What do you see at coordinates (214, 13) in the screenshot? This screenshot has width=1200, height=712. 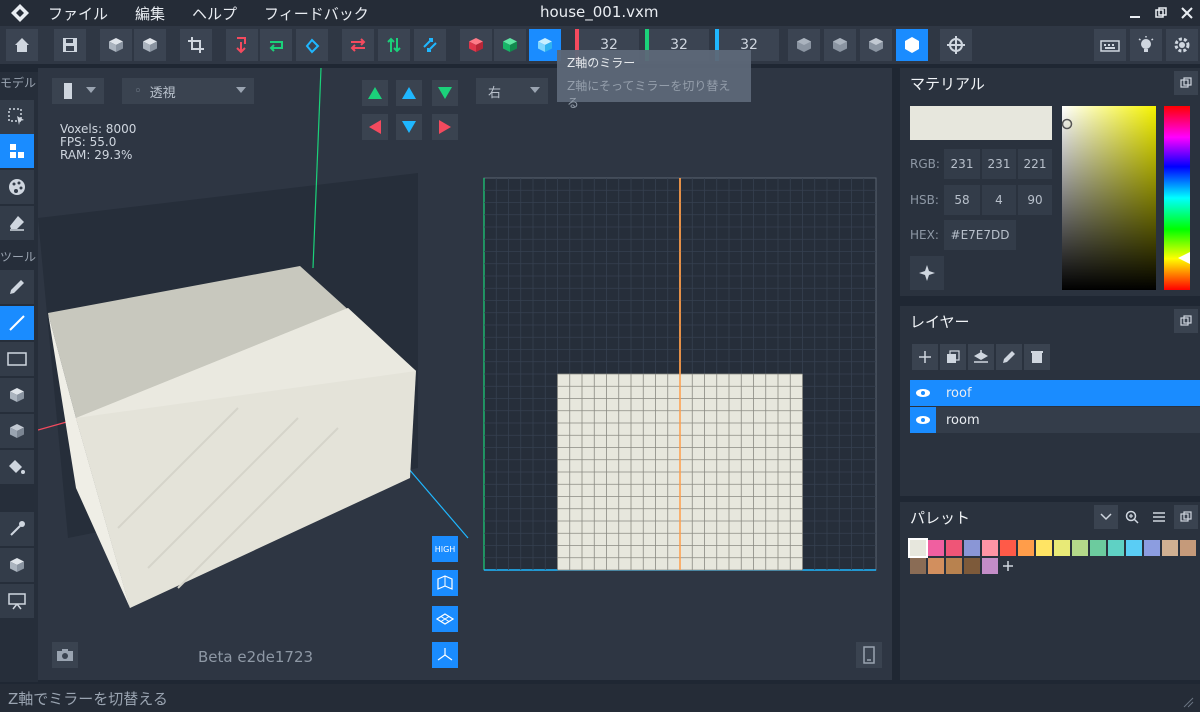 I see `menu-help: ヘルプ` at bounding box center [214, 13].